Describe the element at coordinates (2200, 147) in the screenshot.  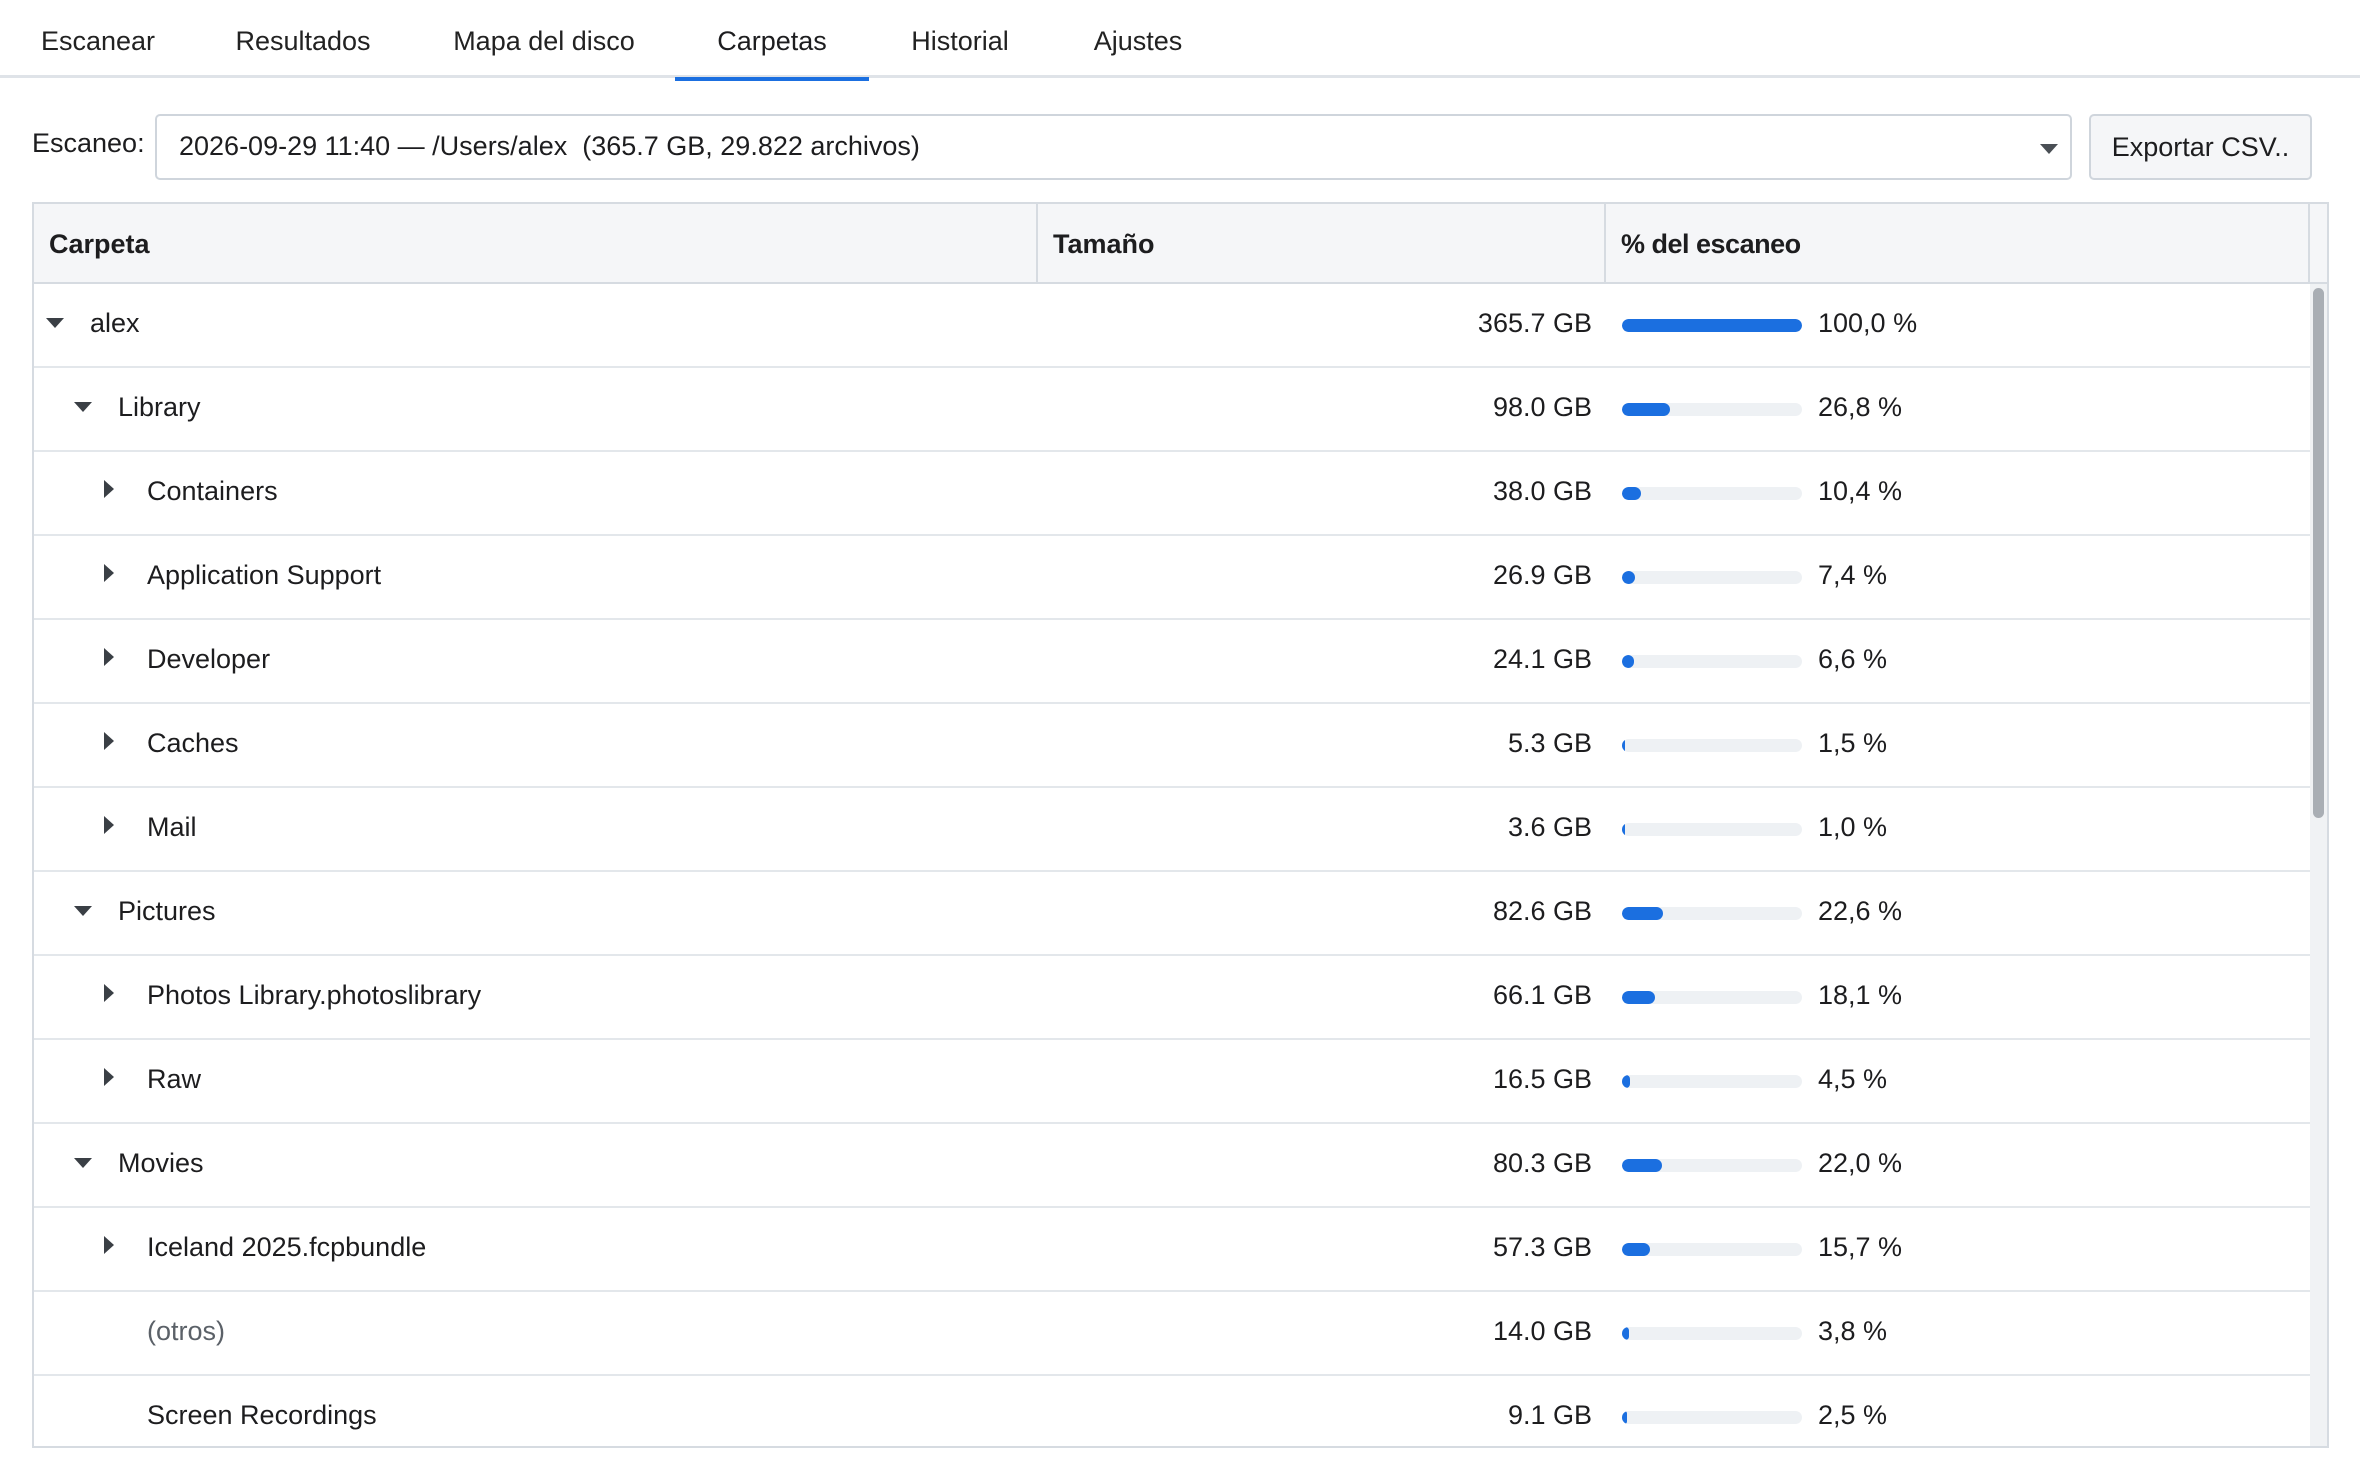
I see `export-csv-button: Exportar CSV..` at that location.